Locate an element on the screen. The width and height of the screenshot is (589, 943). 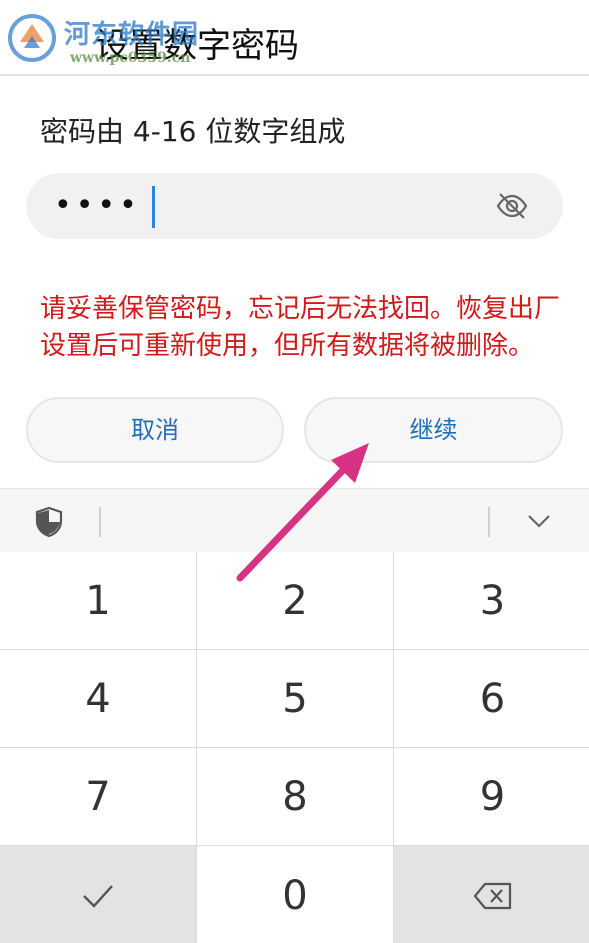
delete-key is located at coordinates (491, 894).